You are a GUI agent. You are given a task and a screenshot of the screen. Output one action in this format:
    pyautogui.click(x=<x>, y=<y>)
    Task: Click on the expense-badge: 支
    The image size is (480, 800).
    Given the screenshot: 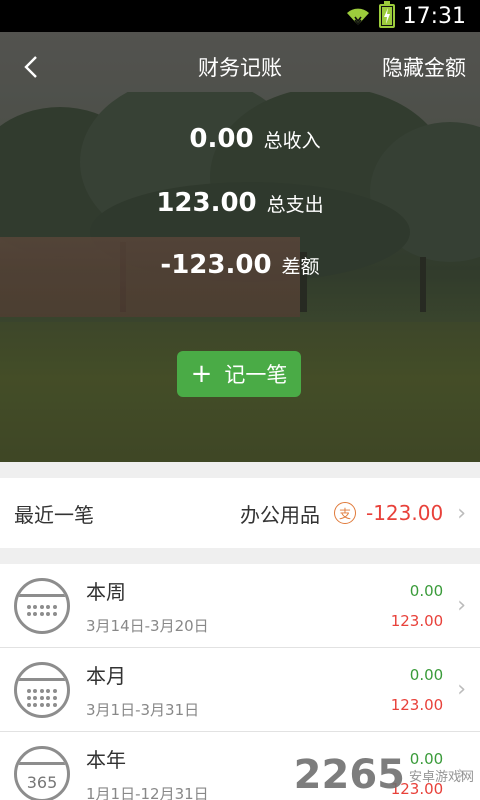 What is the action you would take?
    pyautogui.click(x=344, y=513)
    